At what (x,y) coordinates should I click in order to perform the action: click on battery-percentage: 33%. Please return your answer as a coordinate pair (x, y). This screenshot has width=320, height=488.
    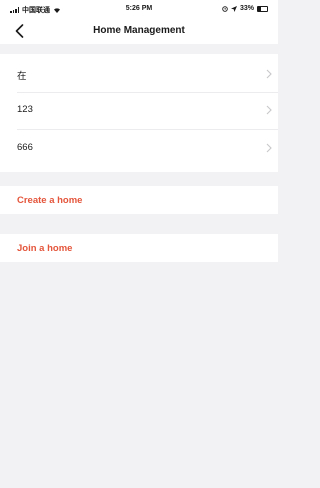
    Looking at the image, I should click on (246, 8).